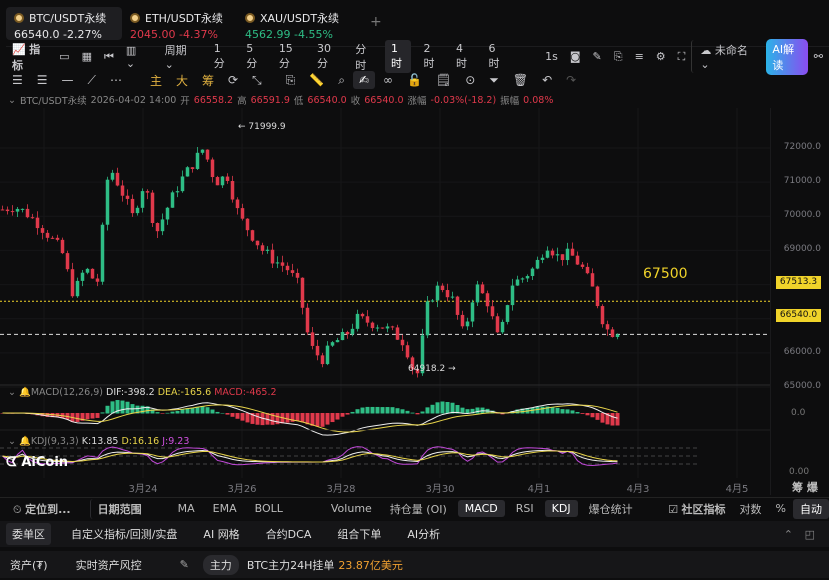 The image size is (829, 580). What do you see at coordinates (810, 534) in the screenshot?
I see `expand-icon: ◰` at bounding box center [810, 534].